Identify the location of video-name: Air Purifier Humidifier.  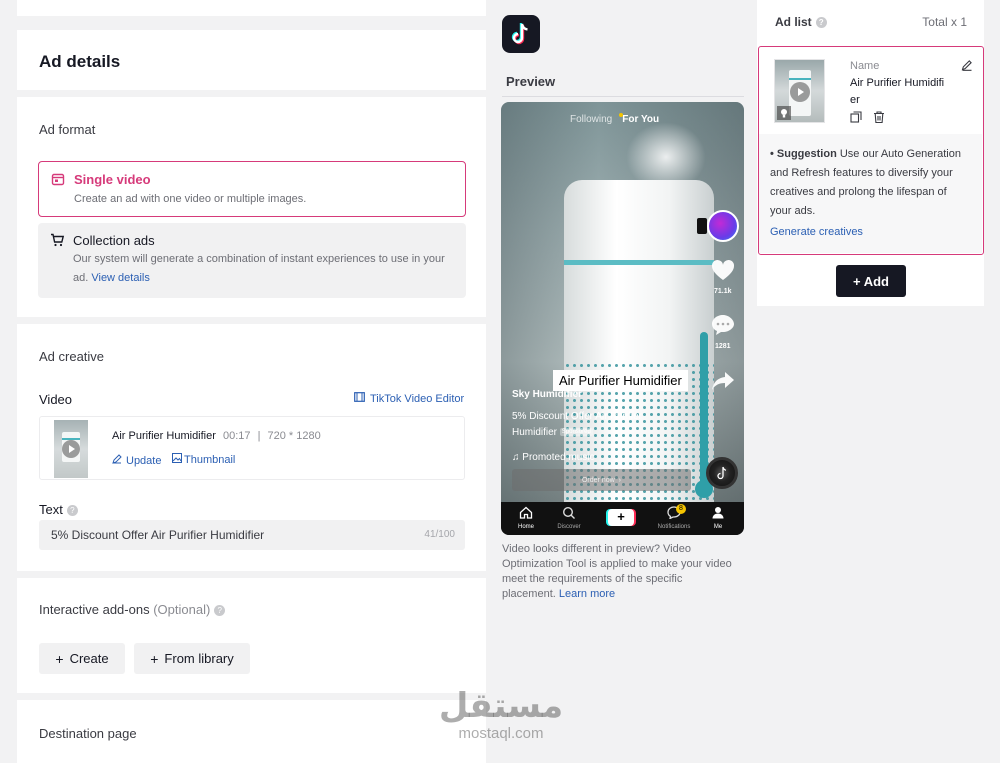
(164, 436).